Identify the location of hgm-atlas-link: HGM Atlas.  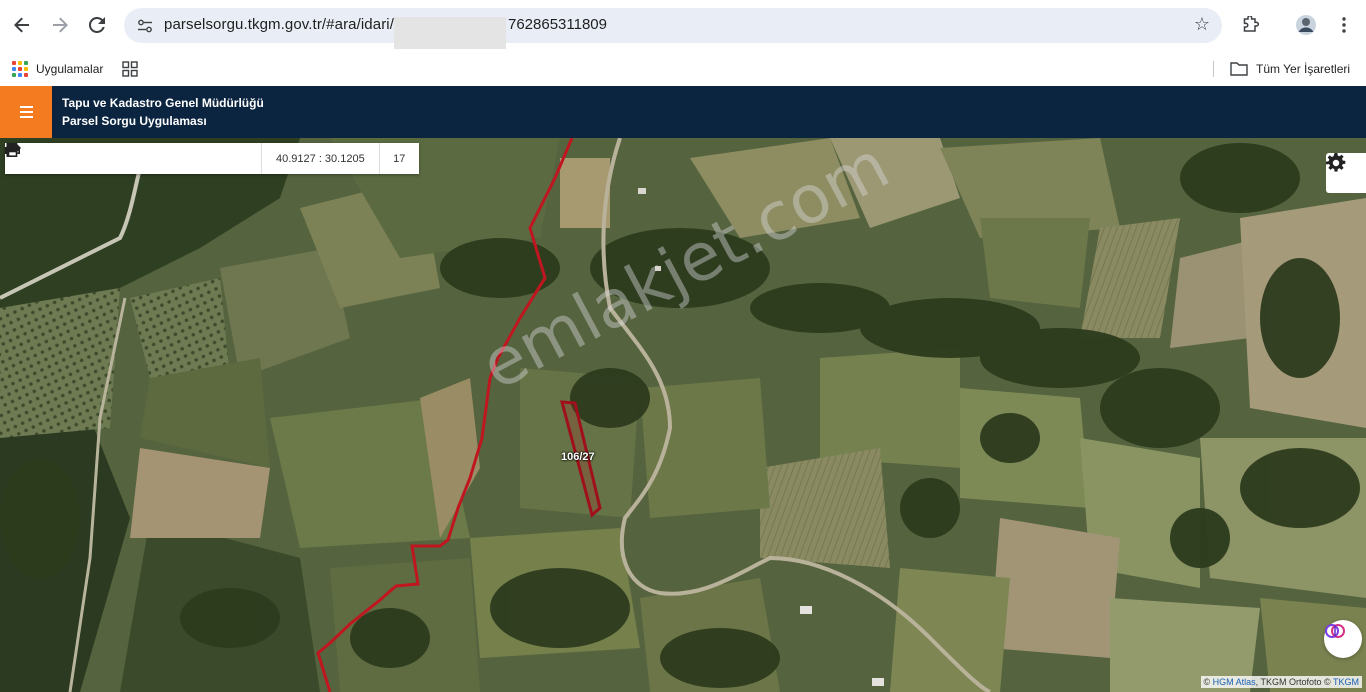
(1234, 682).